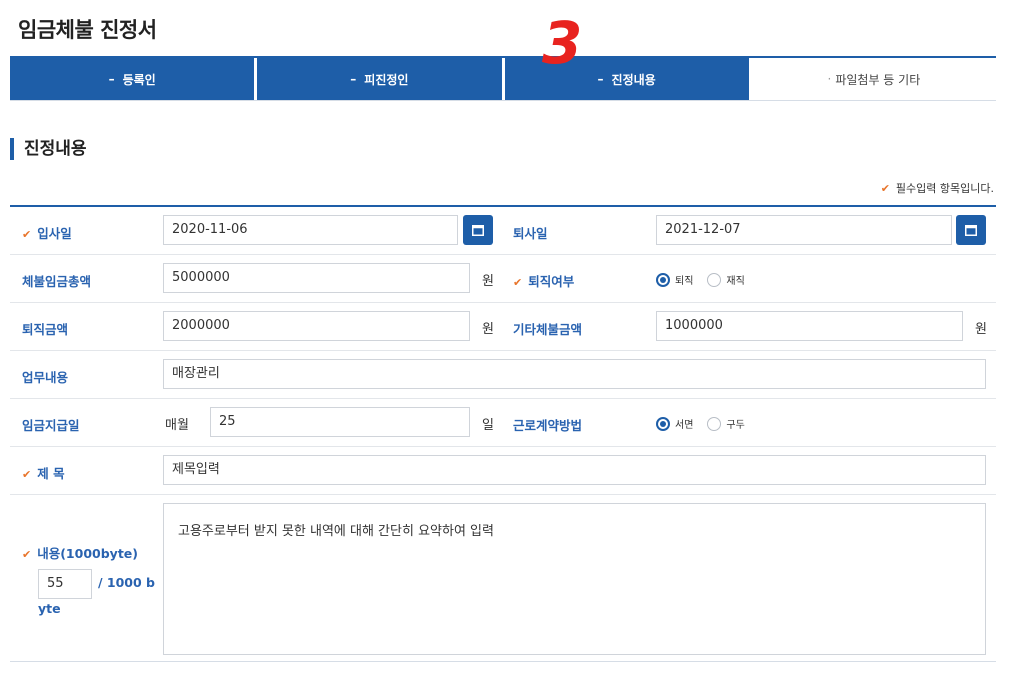  I want to click on subject-label-text: 제 목, so click(51, 473).